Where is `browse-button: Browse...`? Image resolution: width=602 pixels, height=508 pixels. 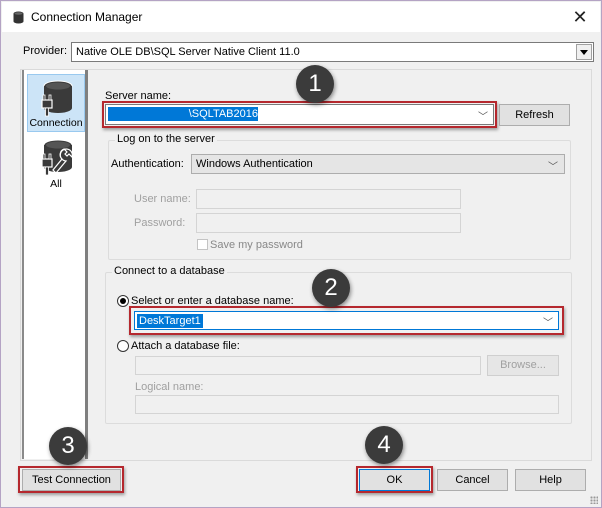 browse-button: Browse... is located at coordinates (523, 365).